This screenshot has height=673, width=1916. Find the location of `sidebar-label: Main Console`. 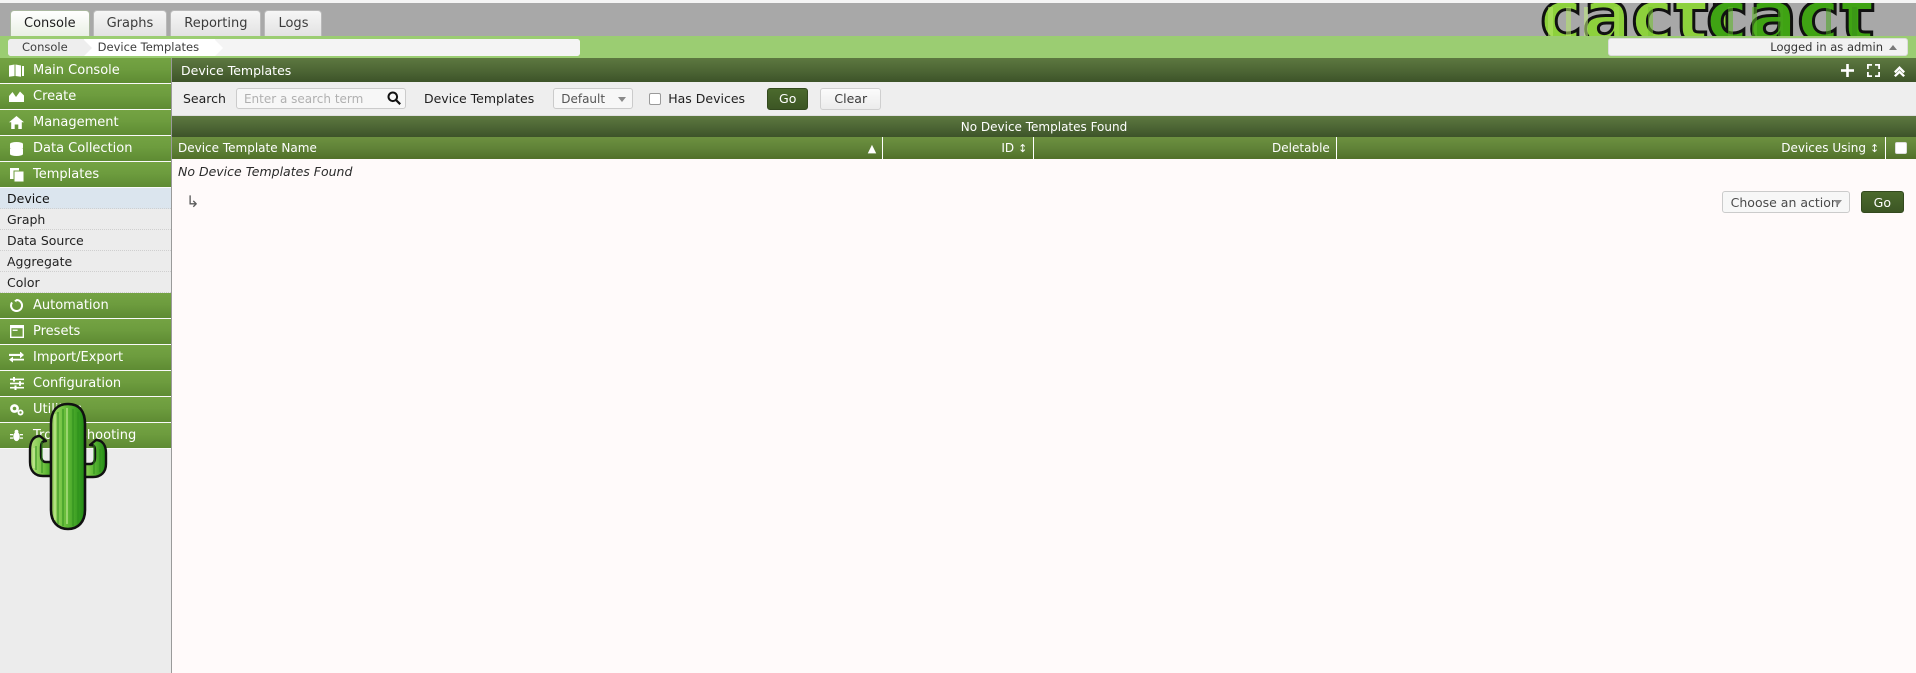

sidebar-label: Main Console is located at coordinates (76, 70).